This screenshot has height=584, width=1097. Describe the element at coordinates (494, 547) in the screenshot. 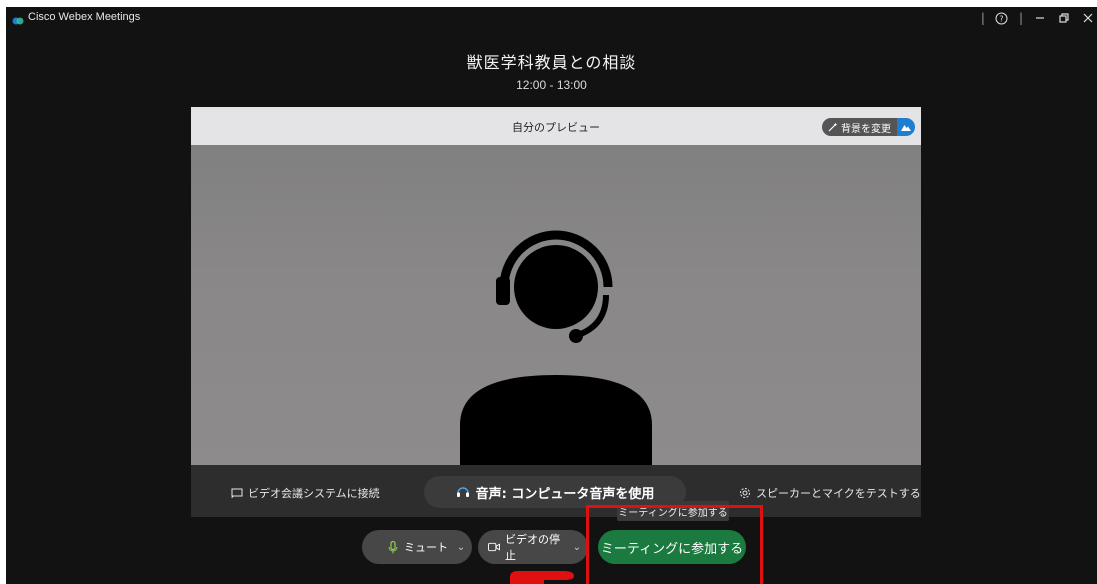

I see `video-camera-icon` at that location.